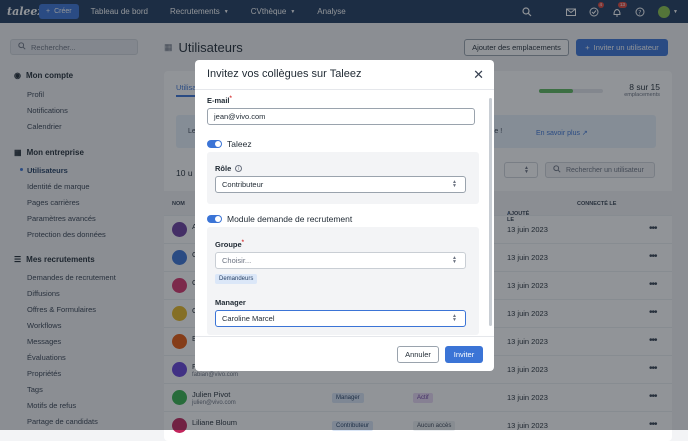  What do you see at coordinates (239, 168) in the screenshot?
I see `info-icon: i` at bounding box center [239, 168].